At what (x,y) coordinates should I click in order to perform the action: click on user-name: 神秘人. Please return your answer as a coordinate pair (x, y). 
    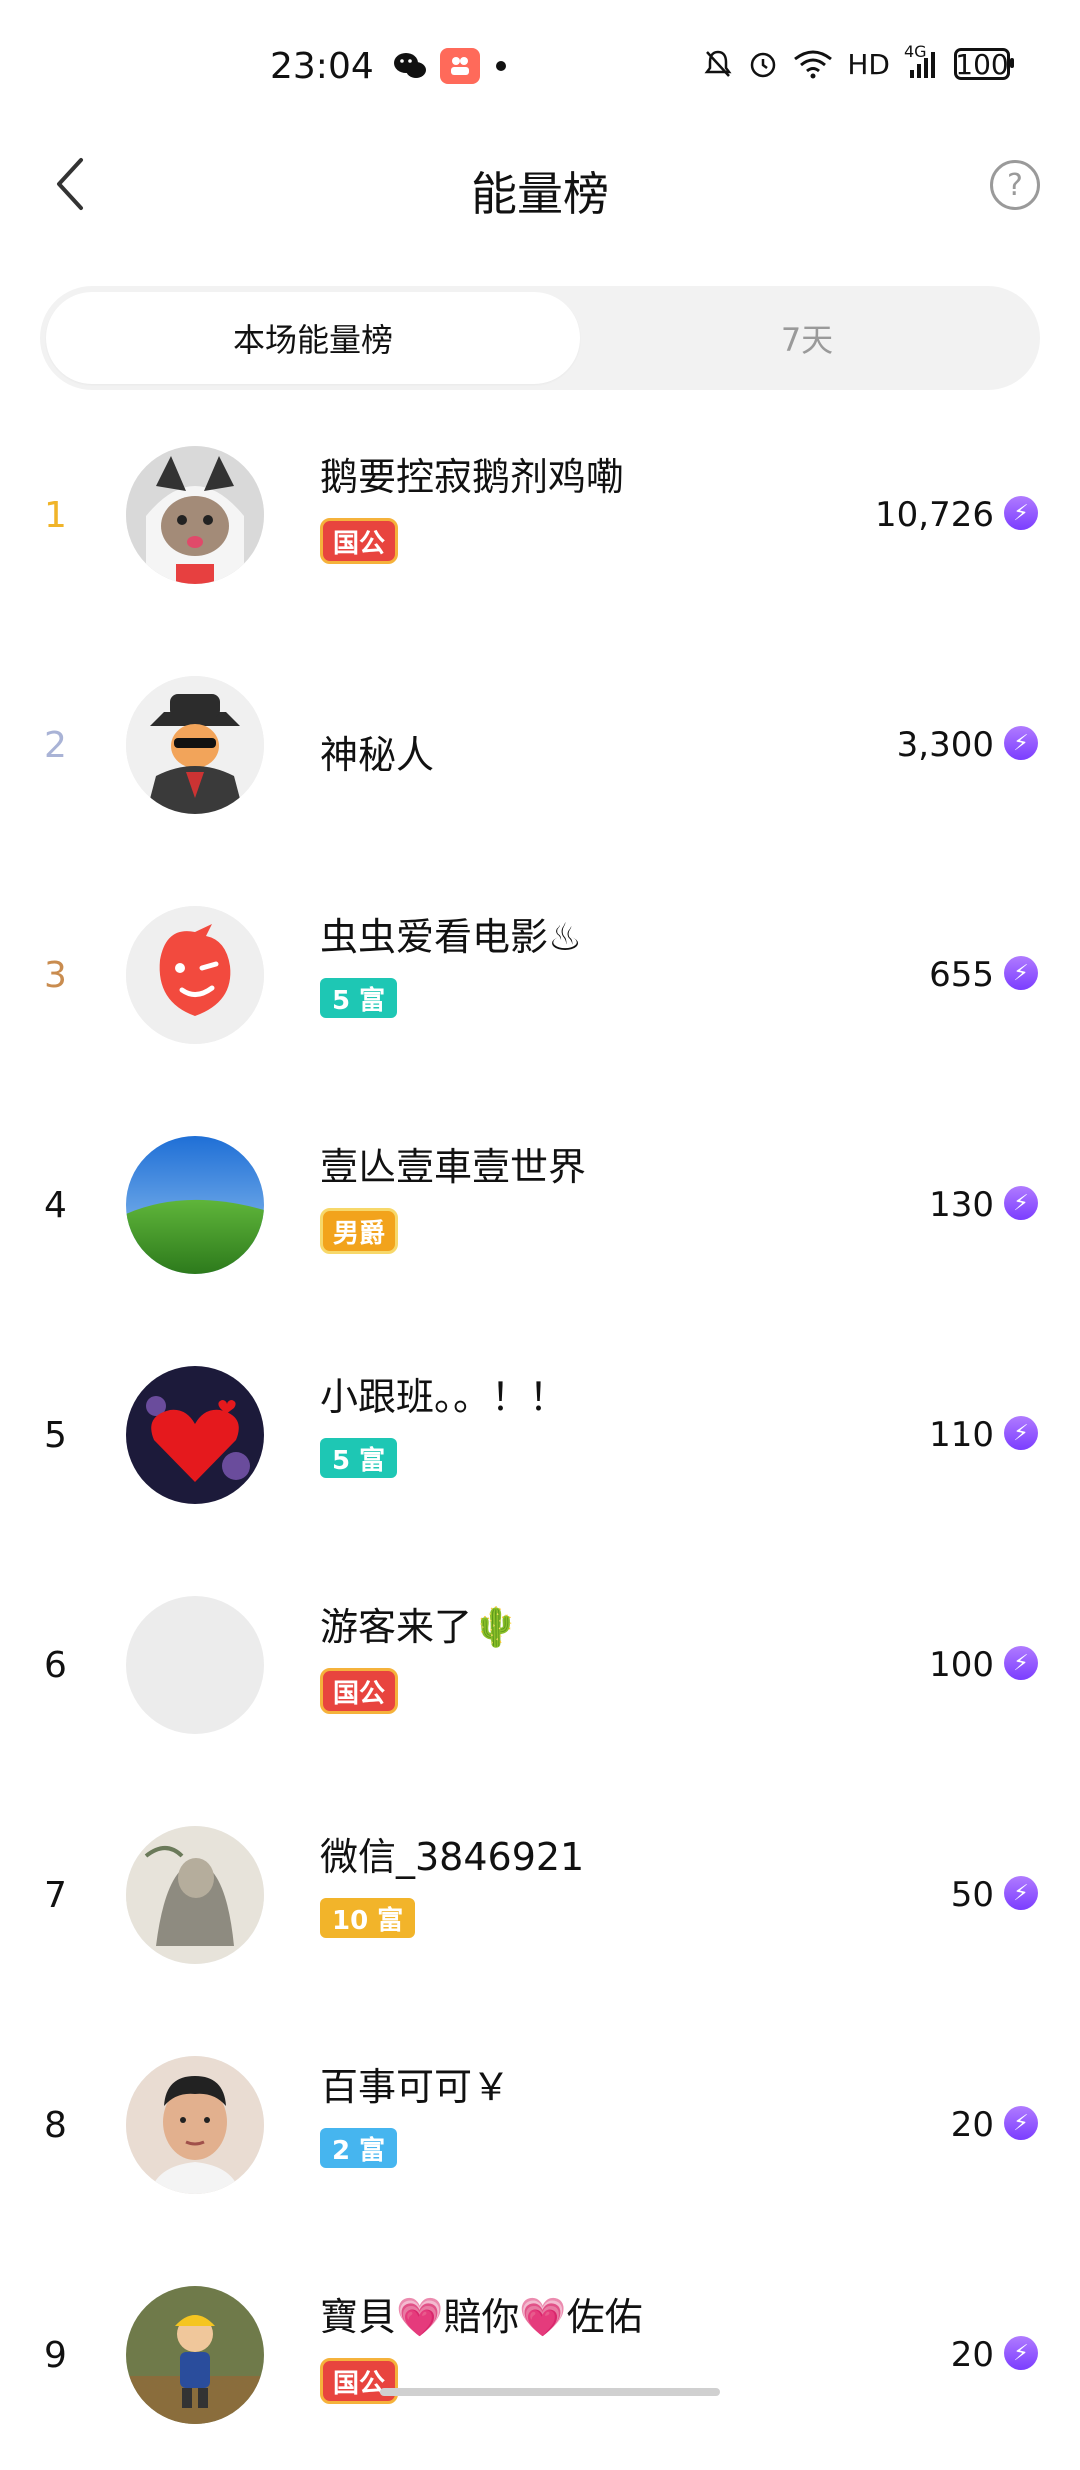
    Looking at the image, I should click on (377, 755).